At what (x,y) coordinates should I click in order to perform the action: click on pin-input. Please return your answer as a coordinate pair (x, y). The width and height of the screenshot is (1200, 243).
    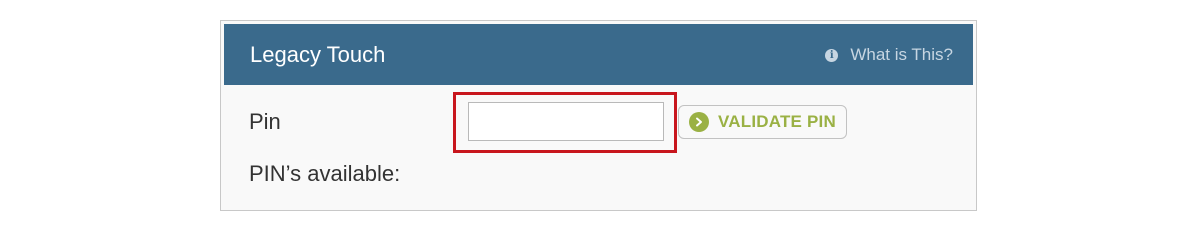
    Looking at the image, I should click on (566, 121).